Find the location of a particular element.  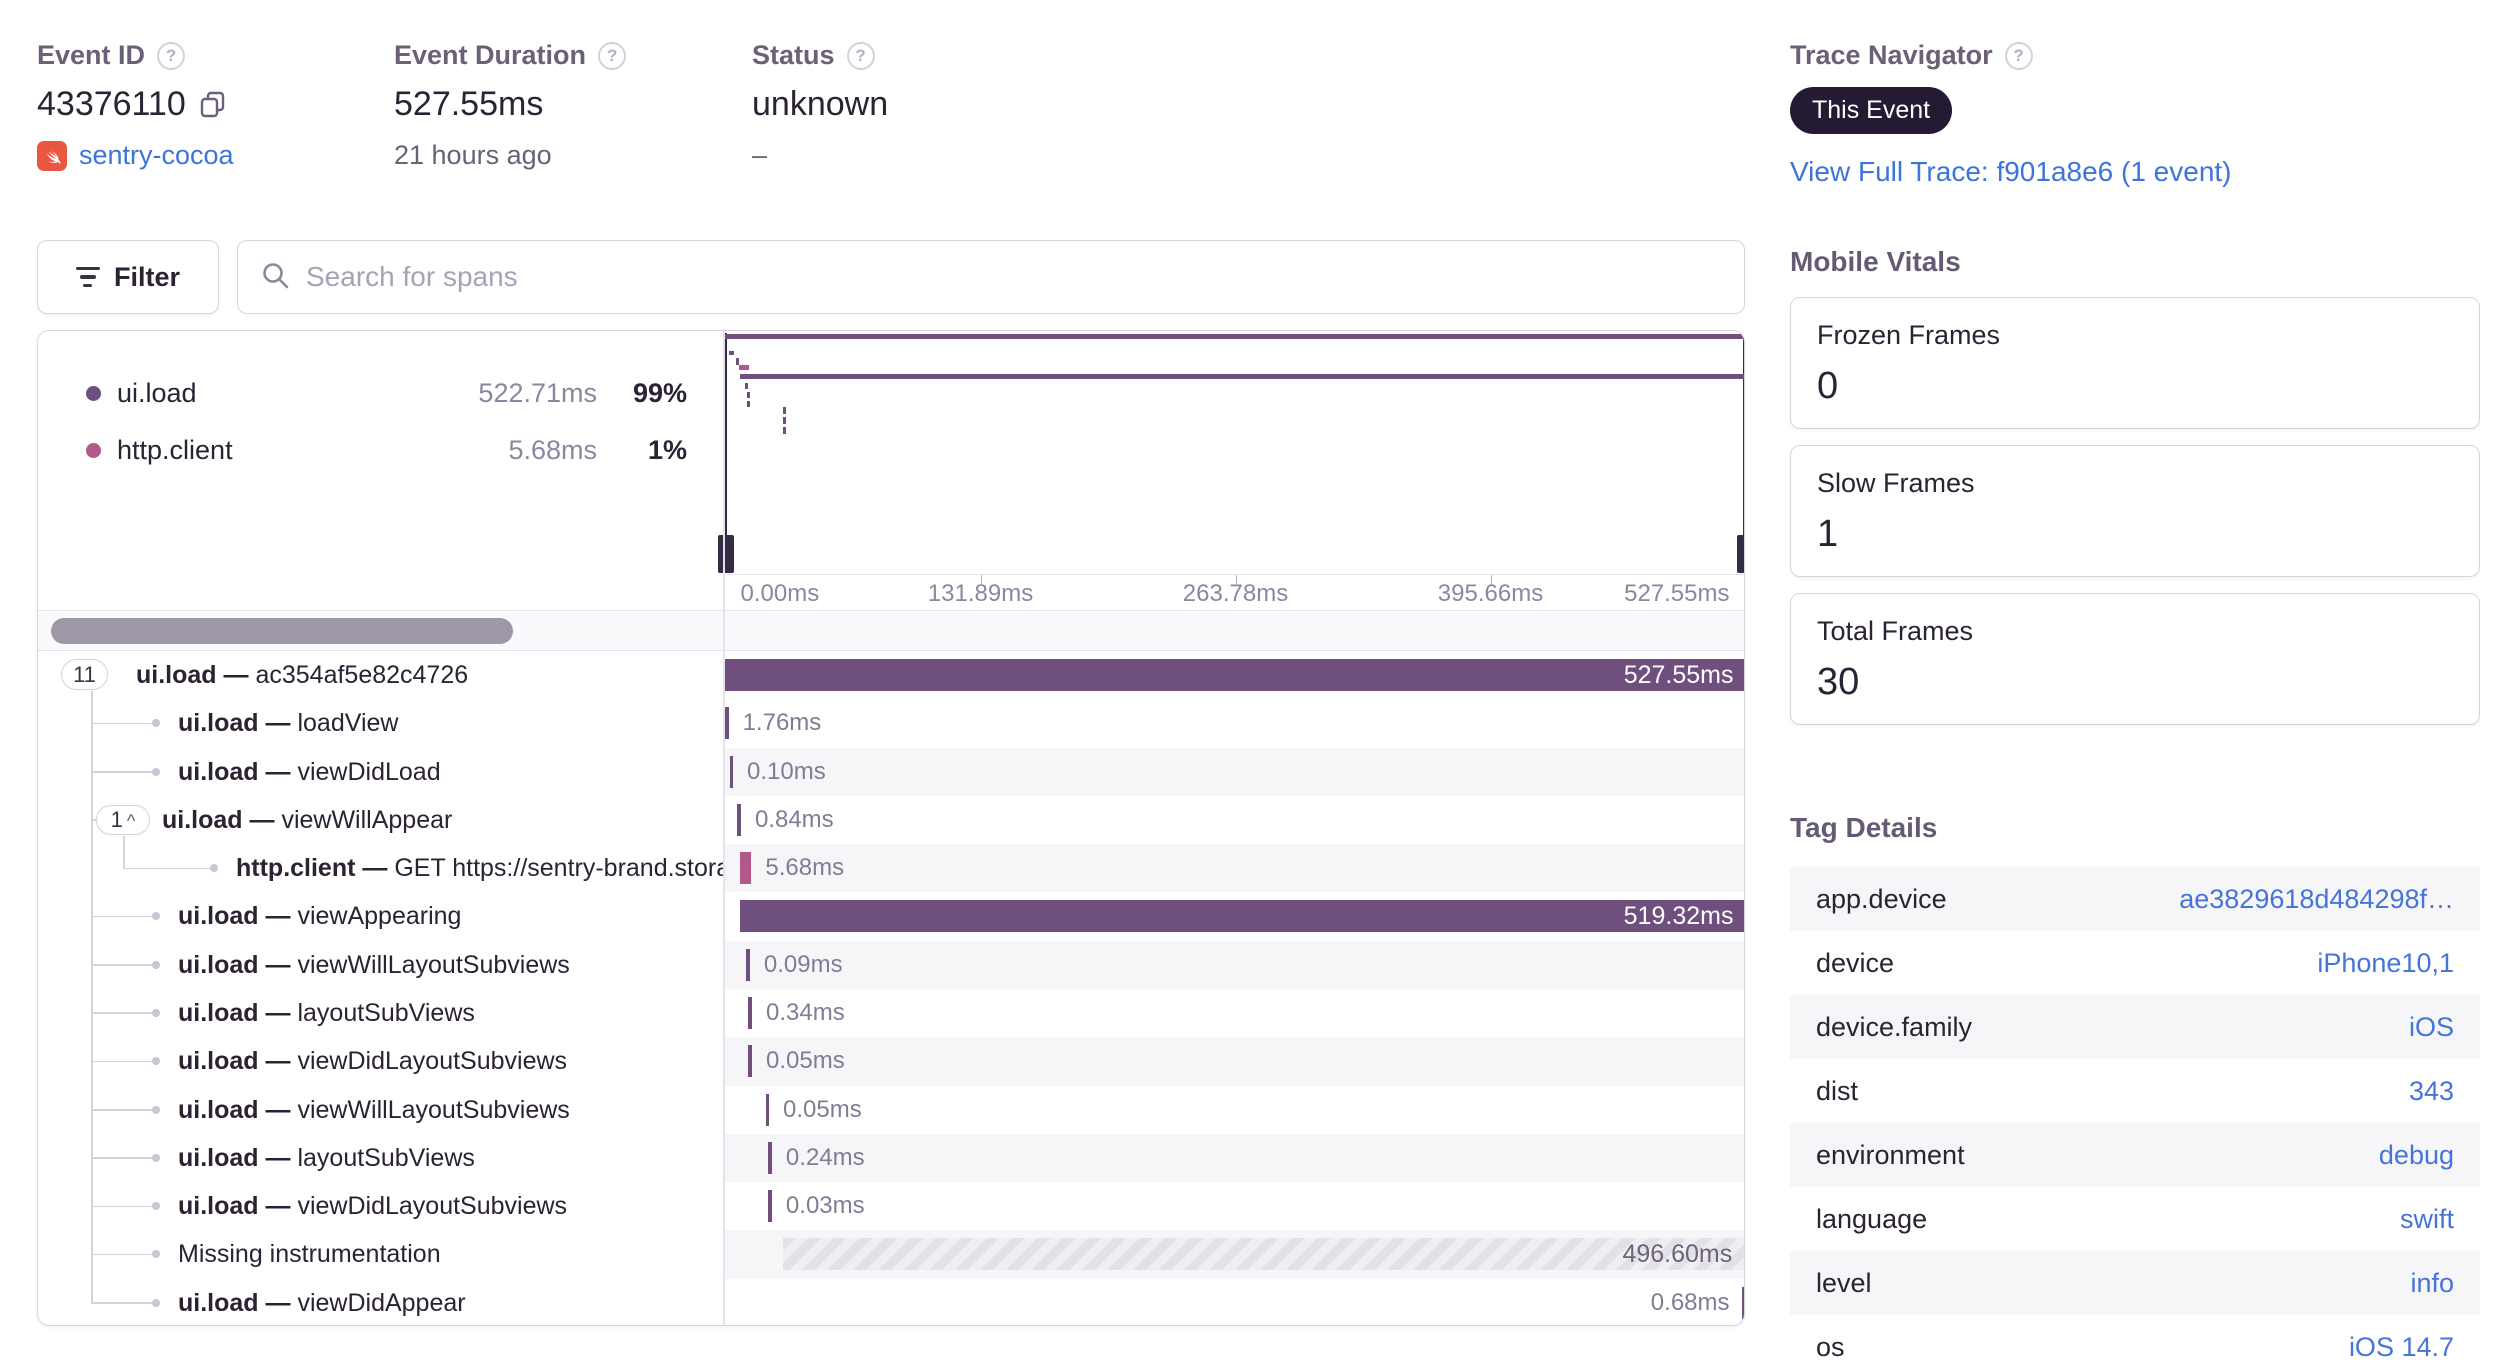

span-waterfall-cell: 0.10ms is located at coordinates (1234, 771).